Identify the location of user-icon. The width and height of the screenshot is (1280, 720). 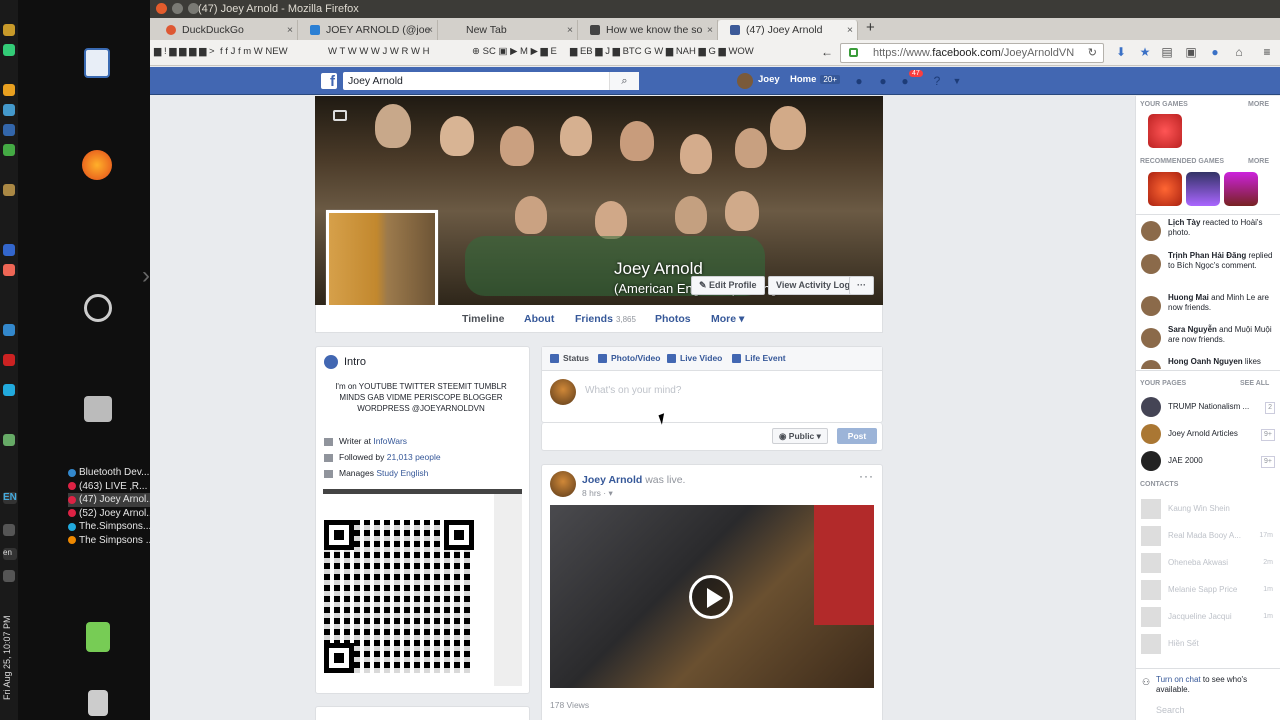
(98, 637).